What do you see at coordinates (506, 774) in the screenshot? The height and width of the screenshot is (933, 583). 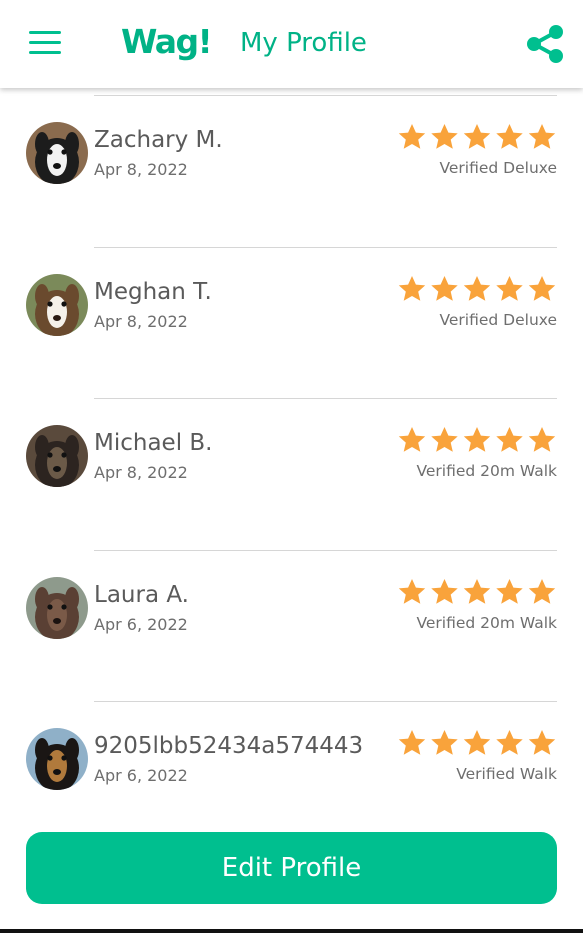 I see `service-type: Verified Walk` at bounding box center [506, 774].